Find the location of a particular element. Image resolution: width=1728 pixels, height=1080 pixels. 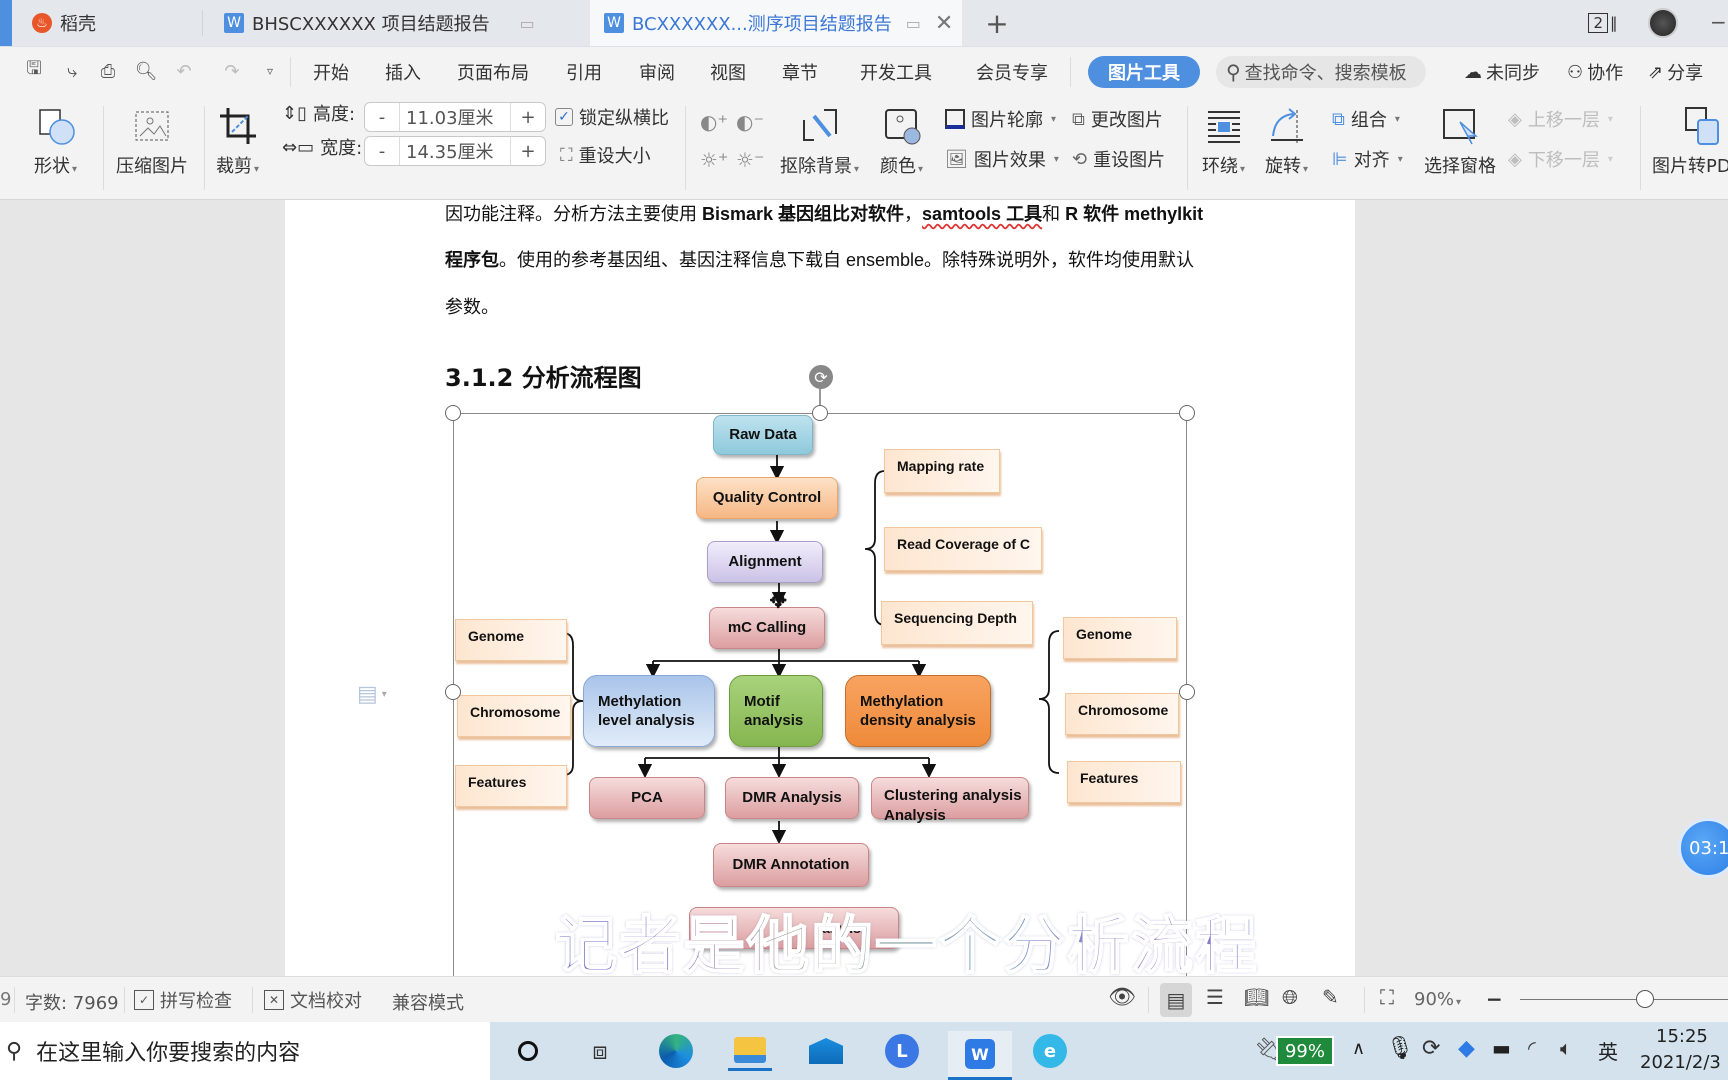

change-picture-button: ⧉ 更改图片 is located at coordinates (1117, 119).